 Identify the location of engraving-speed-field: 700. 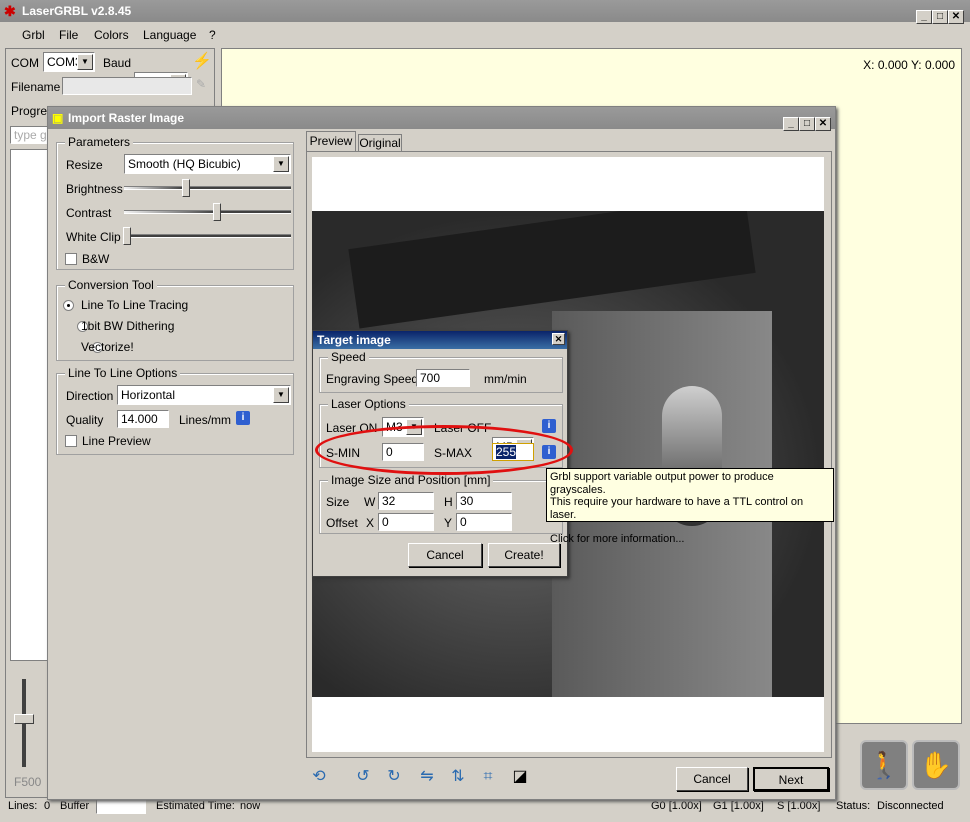
(443, 378).